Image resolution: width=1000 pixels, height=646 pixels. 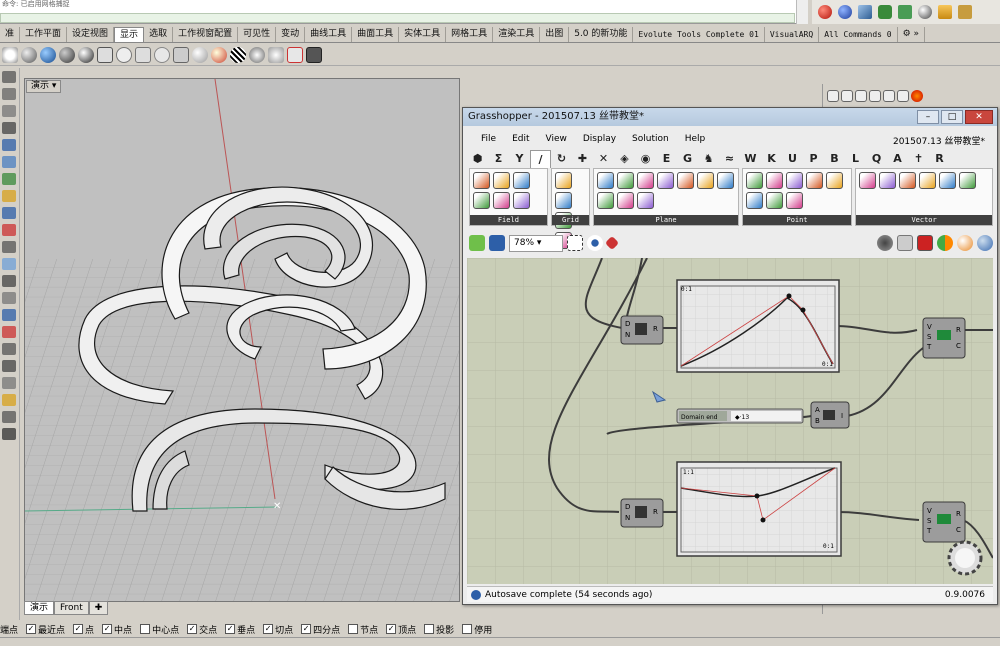 I want to click on category-tab: ✝, so click(x=918, y=159).